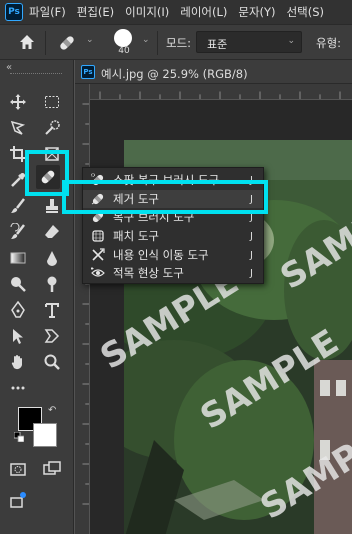 The height and width of the screenshot is (534, 352). I want to click on type-label: 유형:, so click(329, 43).